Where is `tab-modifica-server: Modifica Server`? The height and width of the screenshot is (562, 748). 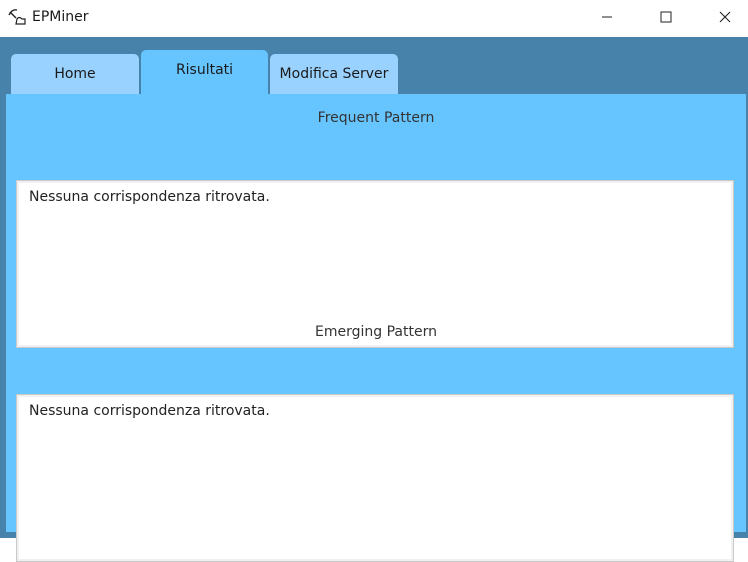 tab-modifica-server: Modifica Server is located at coordinates (334, 74).